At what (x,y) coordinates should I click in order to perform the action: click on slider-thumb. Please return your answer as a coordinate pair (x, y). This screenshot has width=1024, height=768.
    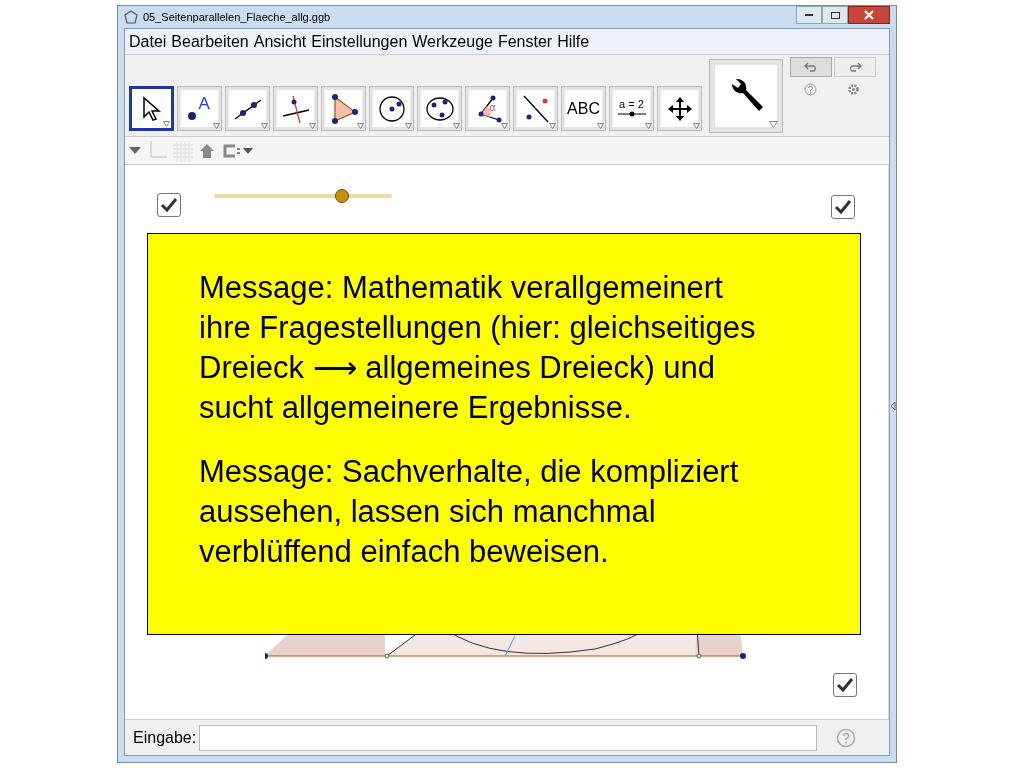
    Looking at the image, I should click on (342, 196).